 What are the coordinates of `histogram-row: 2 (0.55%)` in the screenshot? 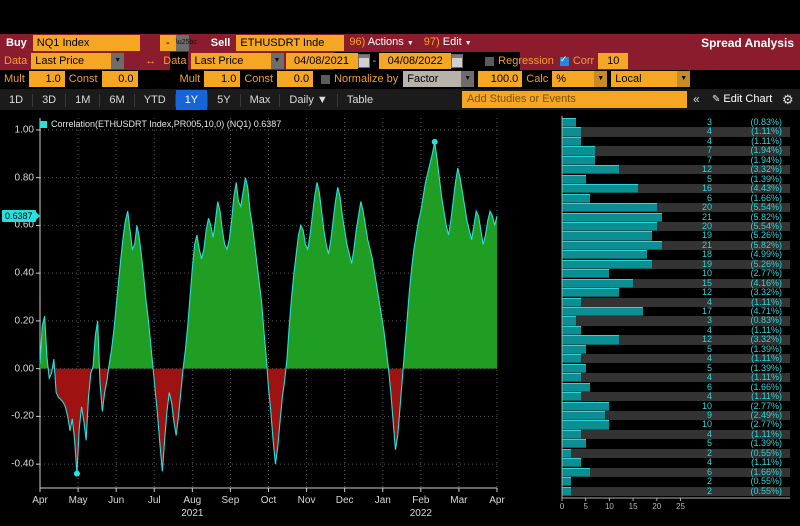 It's located at (676, 490).